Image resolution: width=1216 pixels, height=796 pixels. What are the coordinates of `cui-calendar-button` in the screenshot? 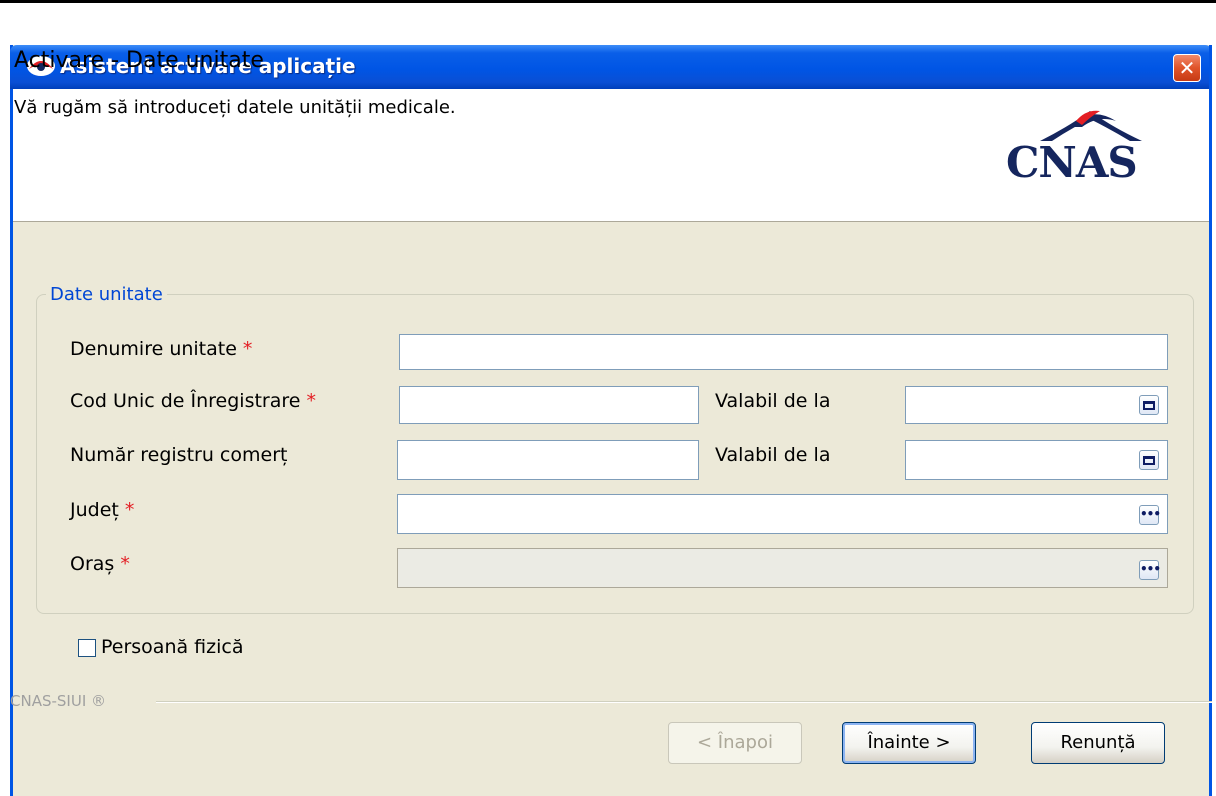 It's located at (1149, 405).